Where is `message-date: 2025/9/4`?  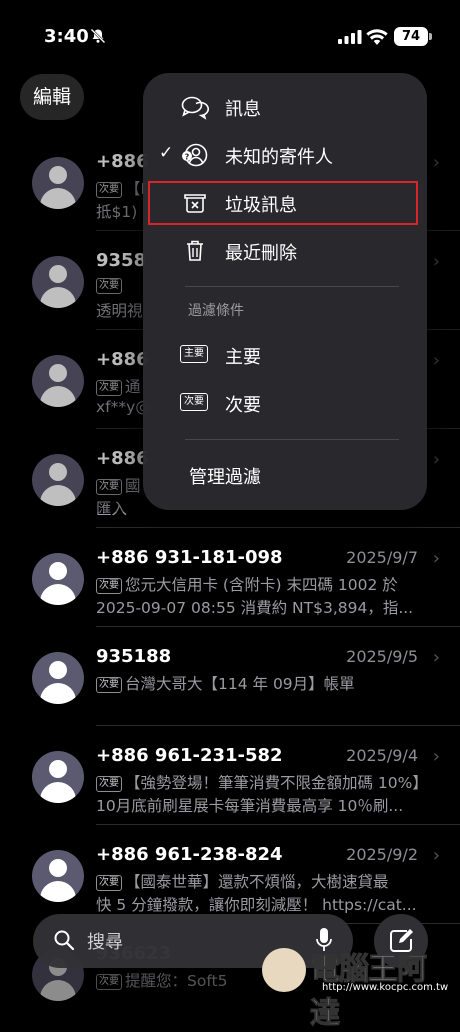
message-date: 2025/9/4 is located at coordinates (382, 755).